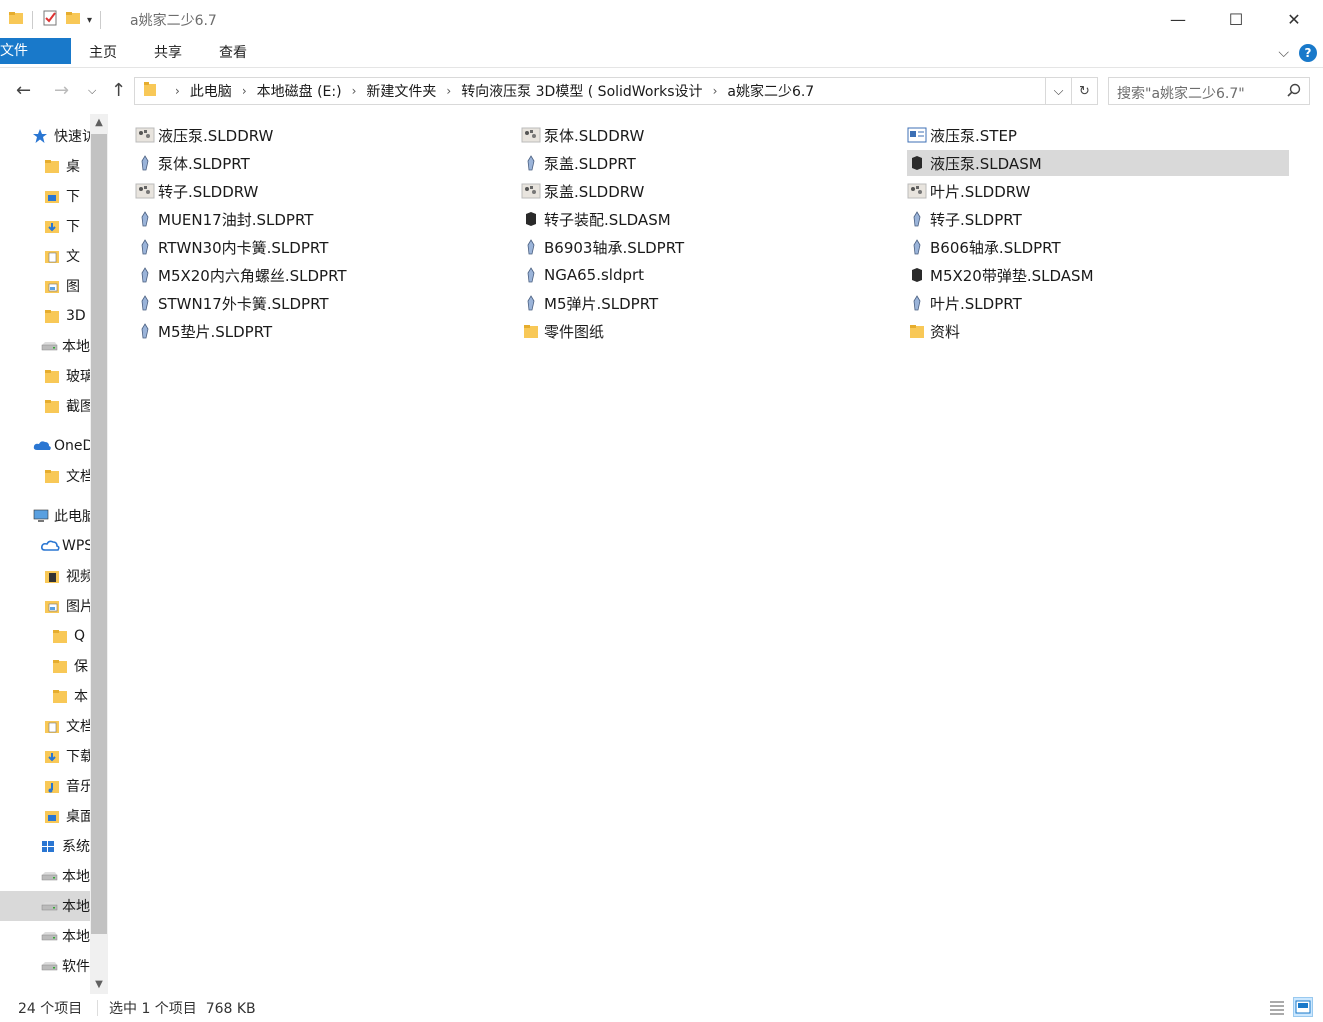 This screenshot has width=1323, height=1022. What do you see at coordinates (45, 756) in the screenshot?
I see `sidebar-item: 下载` at bounding box center [45, 756].